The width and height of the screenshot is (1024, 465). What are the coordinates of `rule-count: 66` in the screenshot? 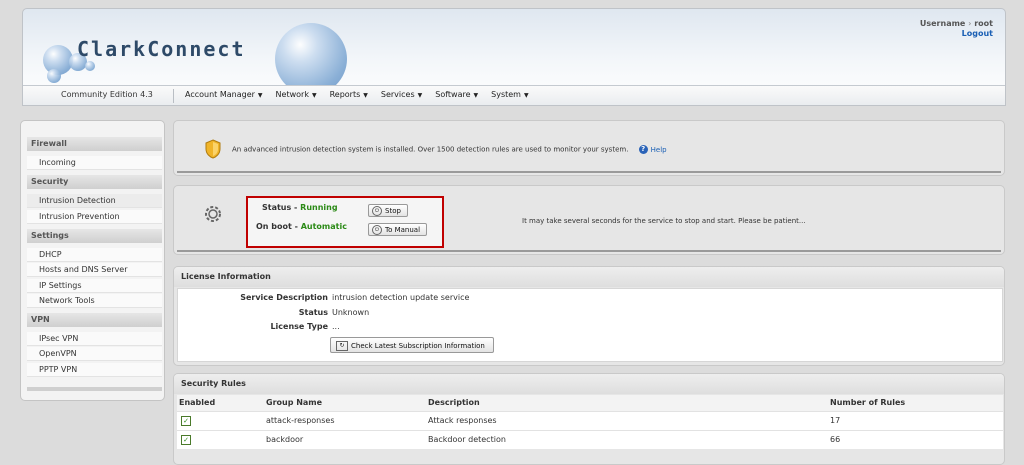 It's located at (835, 439).